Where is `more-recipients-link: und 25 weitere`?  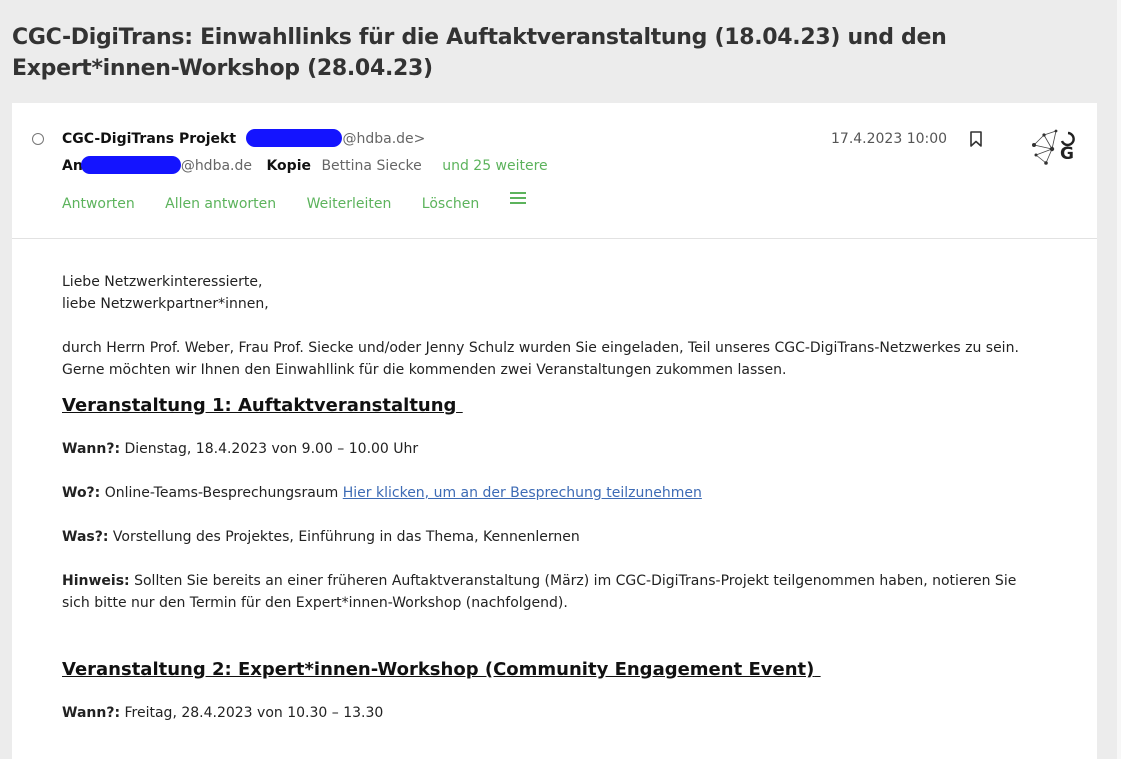
more-recipients-link: und 25 weitere is located at coordinates (494, 166).